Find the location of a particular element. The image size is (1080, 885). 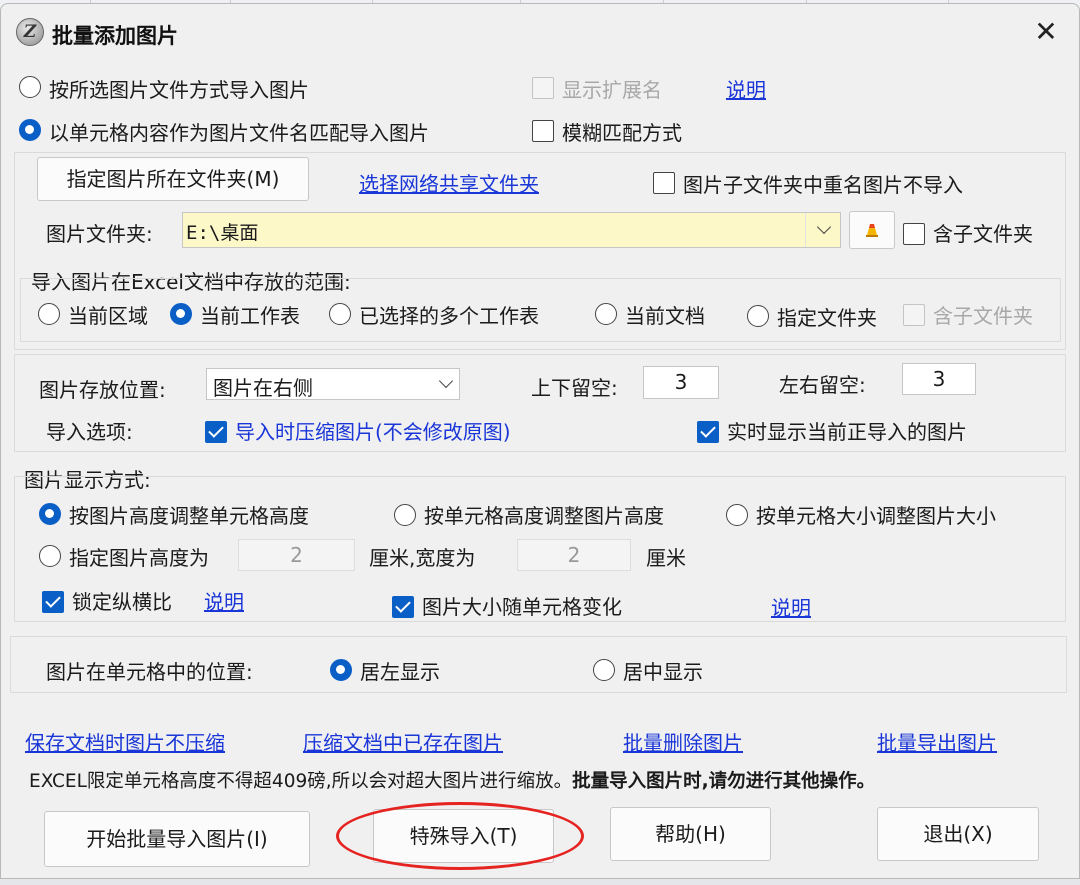

scope-selected-sheets-label: 已选择的多个工作表 is located at coordinates (449, 316).